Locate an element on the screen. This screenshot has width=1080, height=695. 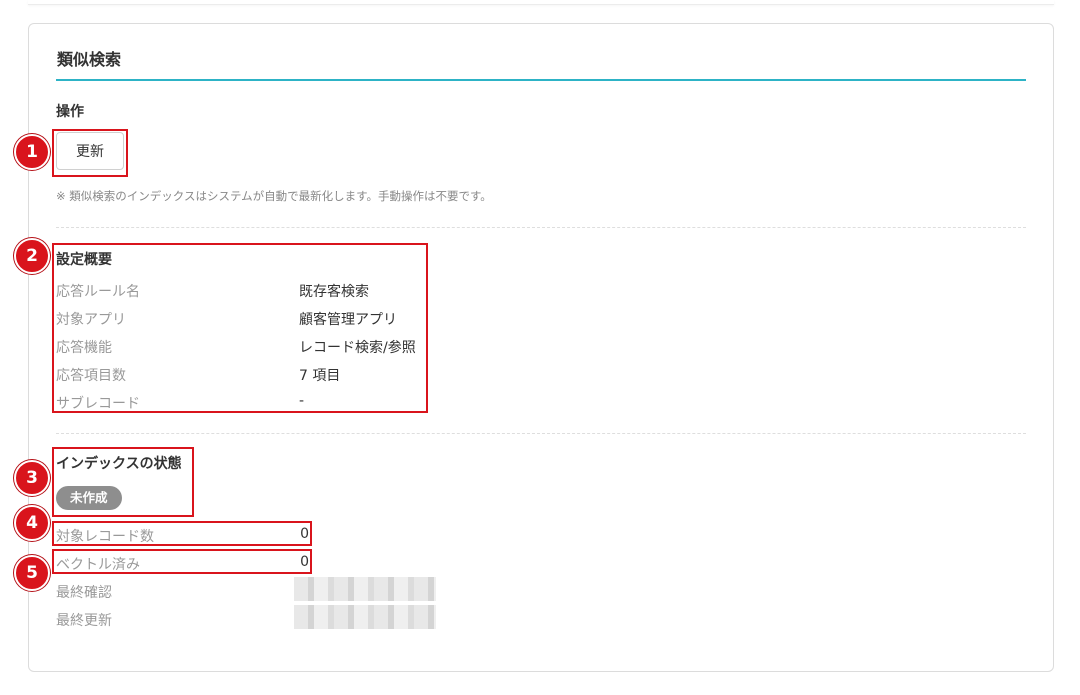
auto-update-note: ※ 類似検索のインデックスはシステムが自動で最新化します。手動操作は不要です。 is located at coordinates (274, 196).